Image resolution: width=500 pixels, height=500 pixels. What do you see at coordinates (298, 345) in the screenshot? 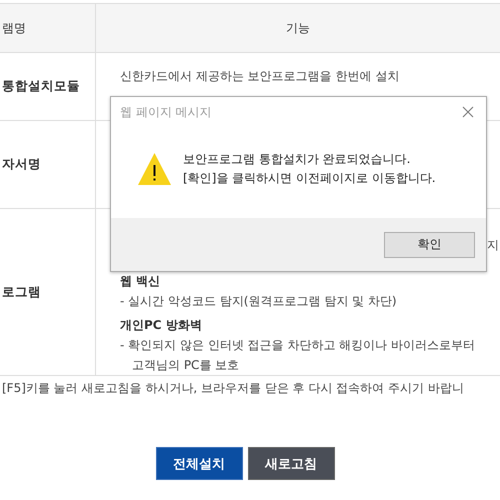
I see `feature-text: - 확인되지 않은 인터넷 접근을 차단하고 해킹이나 바이러스로부터` at bounding box center [298, 345].